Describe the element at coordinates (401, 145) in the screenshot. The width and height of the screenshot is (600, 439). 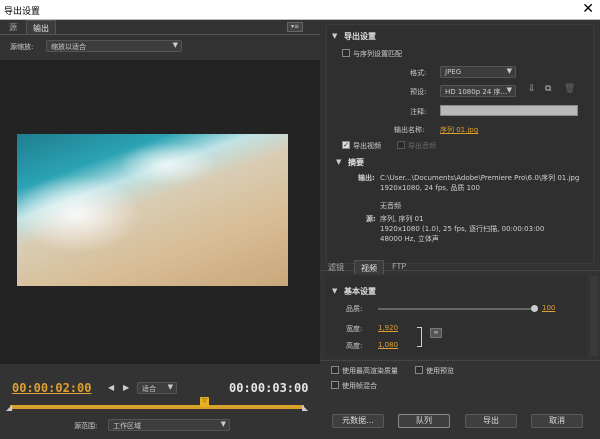
I see `export-audio-checkbox` at that location.